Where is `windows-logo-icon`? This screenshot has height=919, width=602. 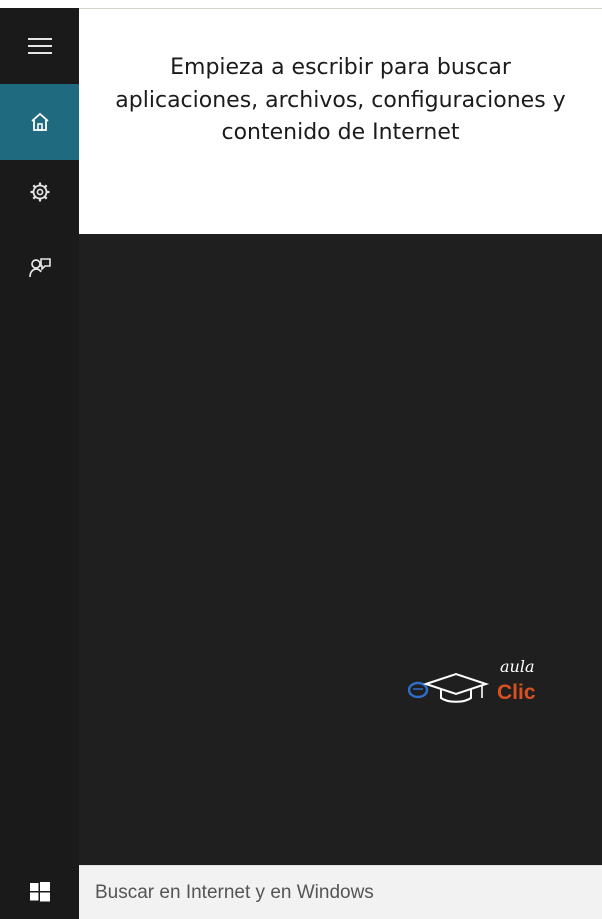
windows-logo-icon is located at coordinates (39, 892).